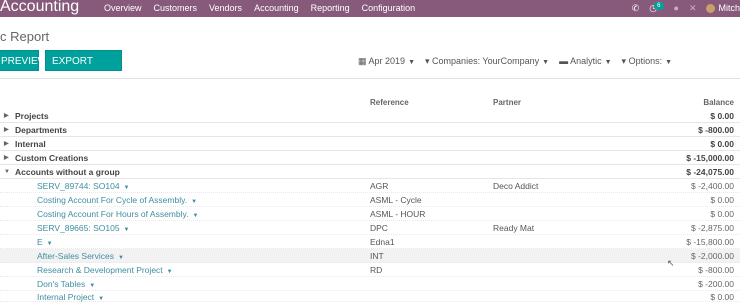 This screenshot has height=306, width=740. What do you see at coordinates (712, 256) in the screenshot?
I see `account-balance: $ -2,000.00` at bounding box center [712, 256].